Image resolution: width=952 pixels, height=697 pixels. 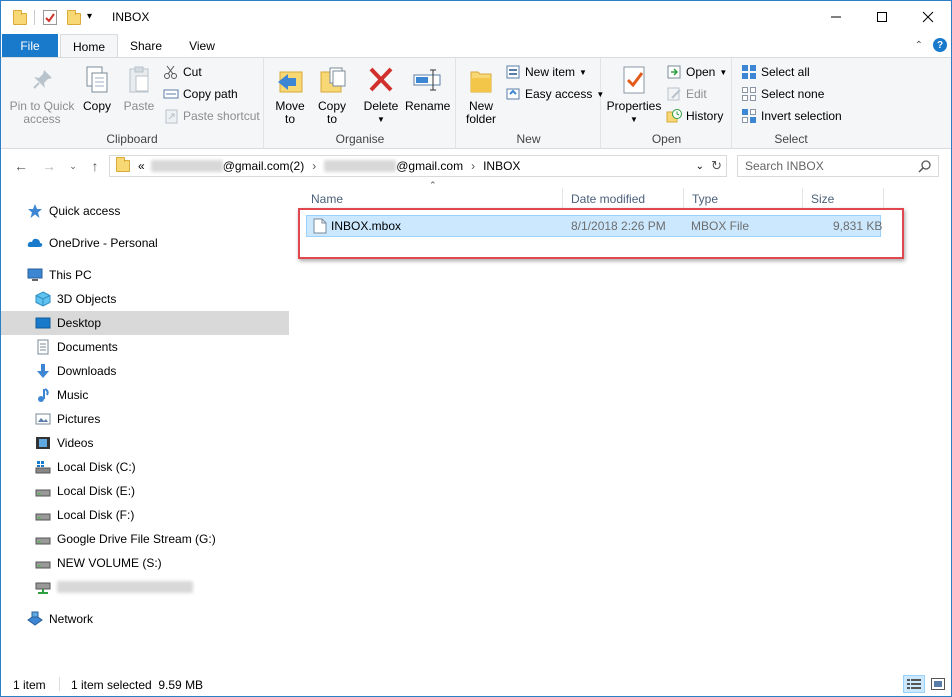 I want to click on column-header-type: Type, so click(x=743, y=199).